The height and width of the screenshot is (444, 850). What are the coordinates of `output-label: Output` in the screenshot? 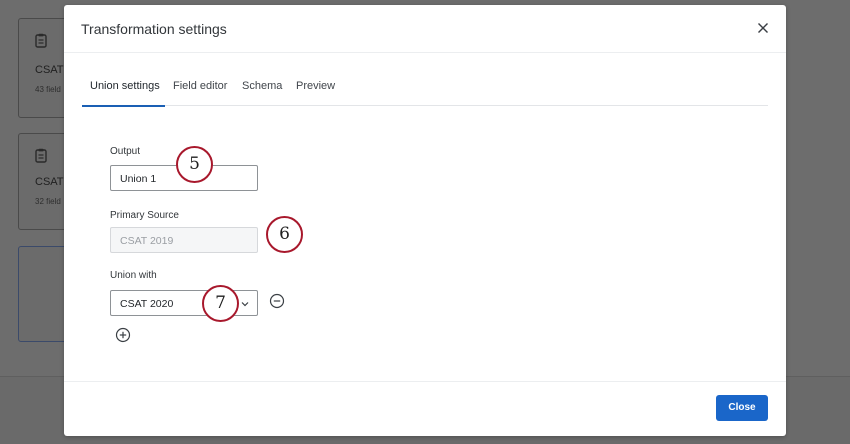 It's located at (125, 151).